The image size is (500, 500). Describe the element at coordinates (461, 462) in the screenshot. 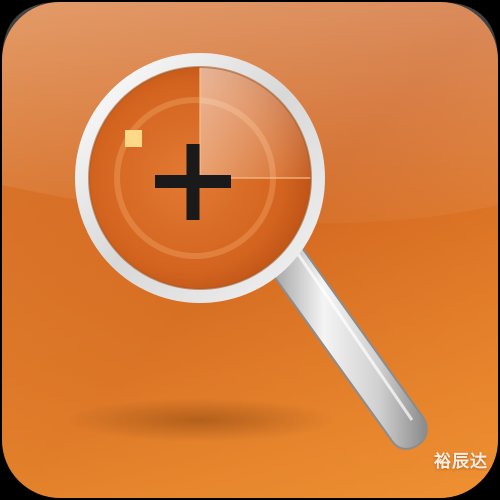

I see `watermark-text: 裕辰达` at that location.